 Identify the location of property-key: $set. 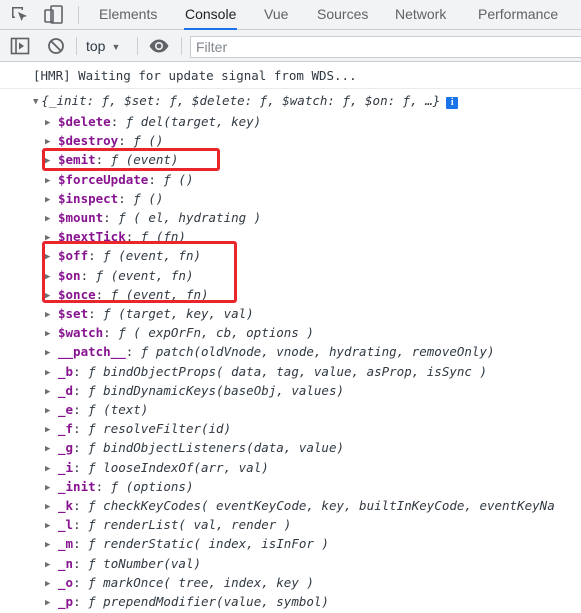
(73, 313).